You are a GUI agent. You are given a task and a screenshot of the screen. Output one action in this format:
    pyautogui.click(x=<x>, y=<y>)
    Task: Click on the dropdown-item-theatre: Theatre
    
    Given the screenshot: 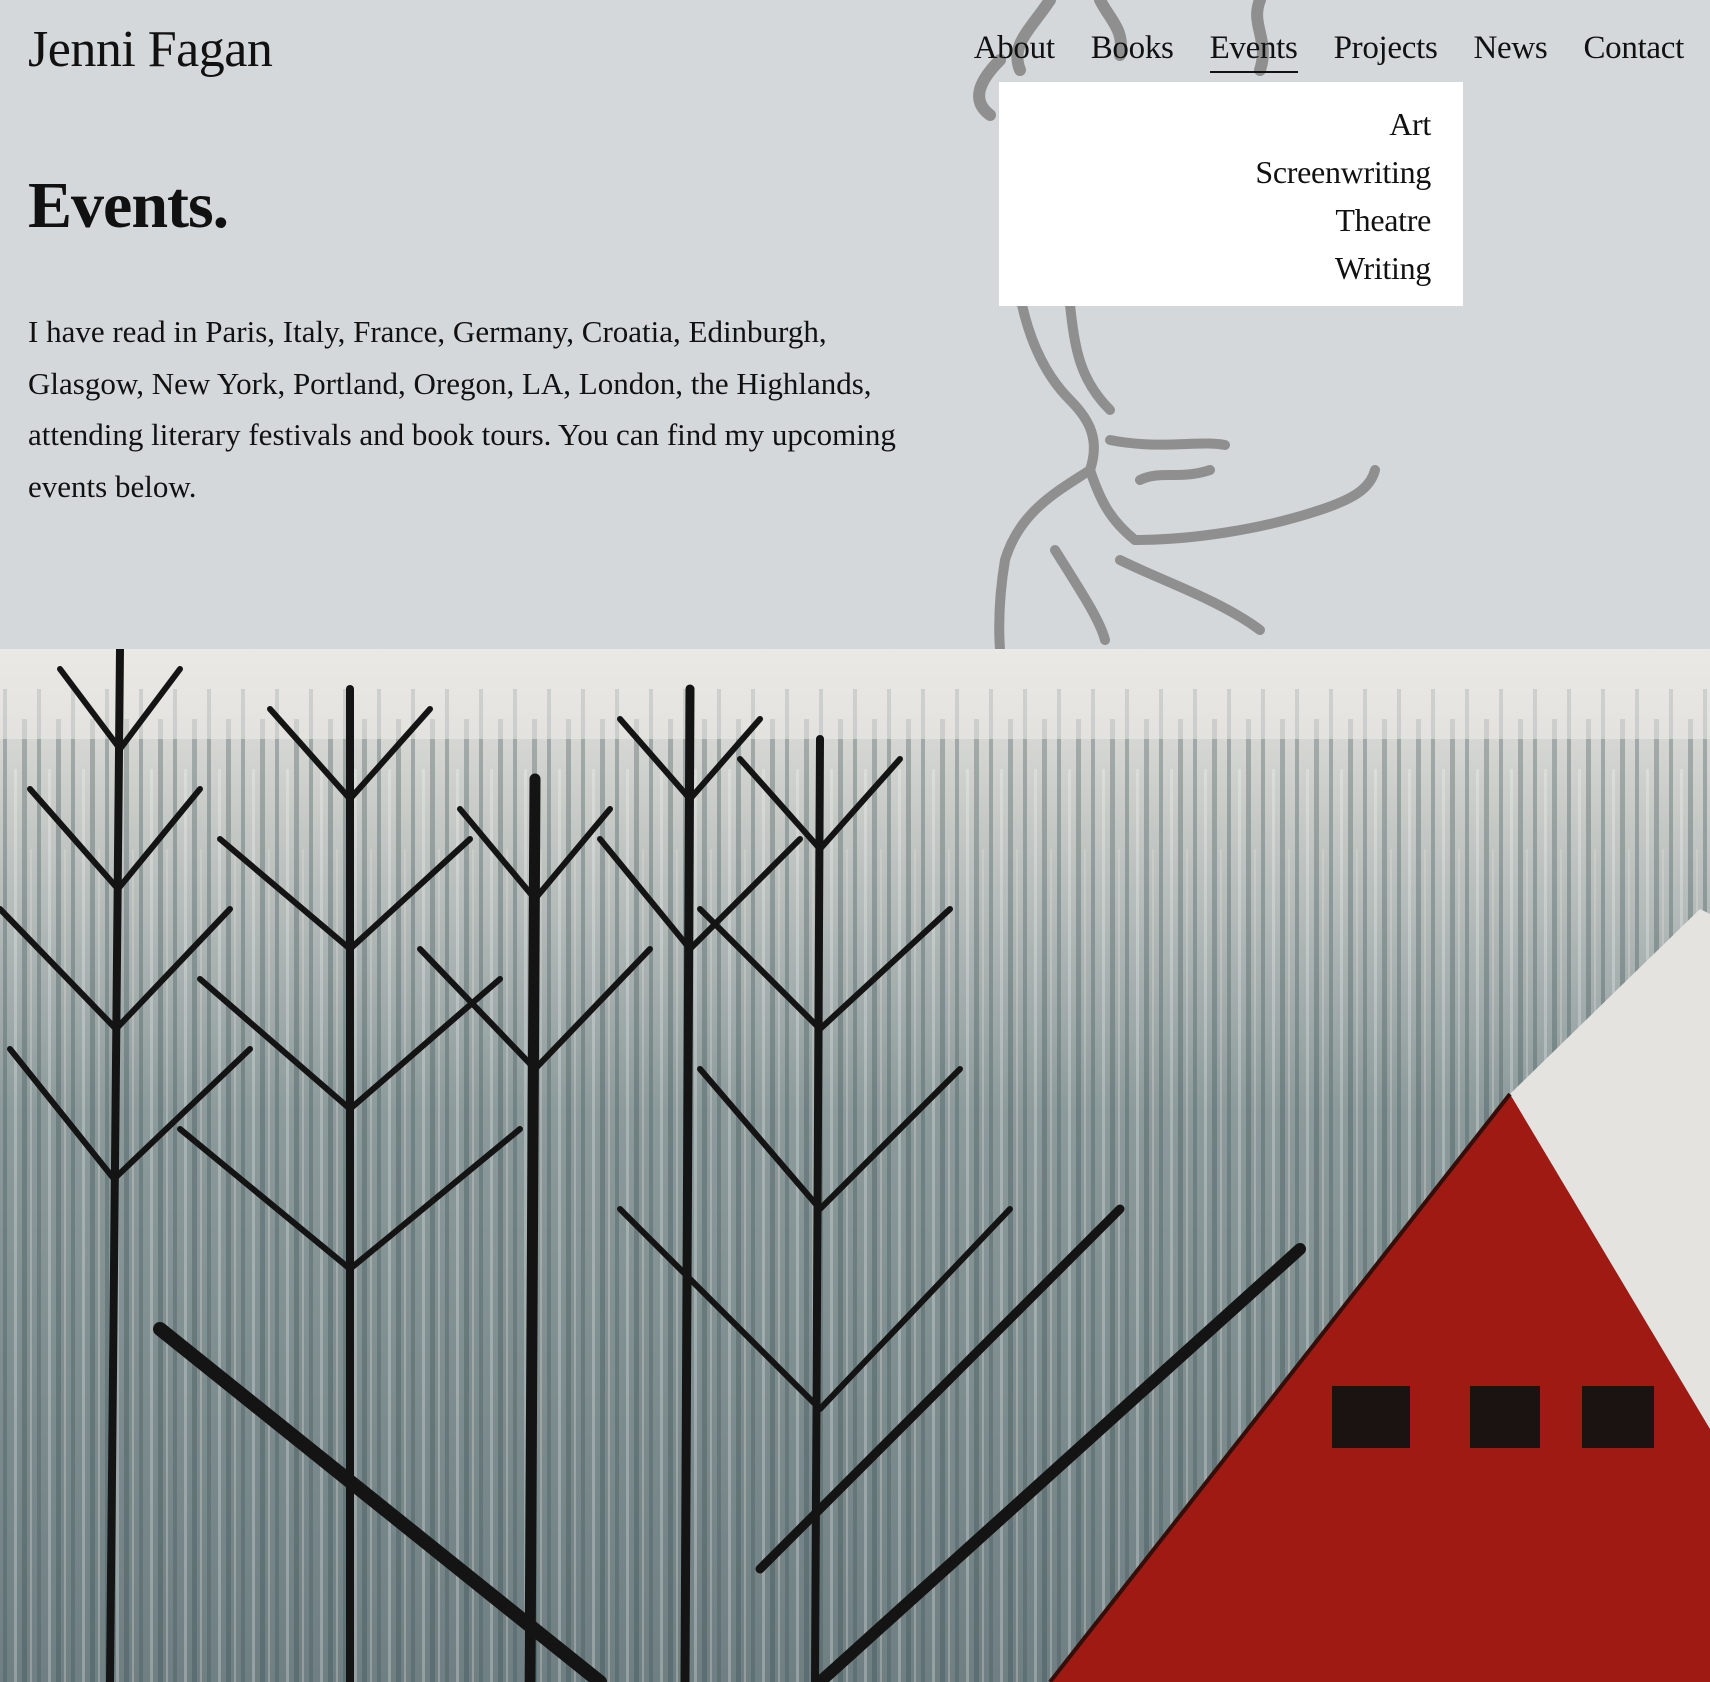 What is the action you would take?
    pyautogui.click(x=1215, y=220)
    